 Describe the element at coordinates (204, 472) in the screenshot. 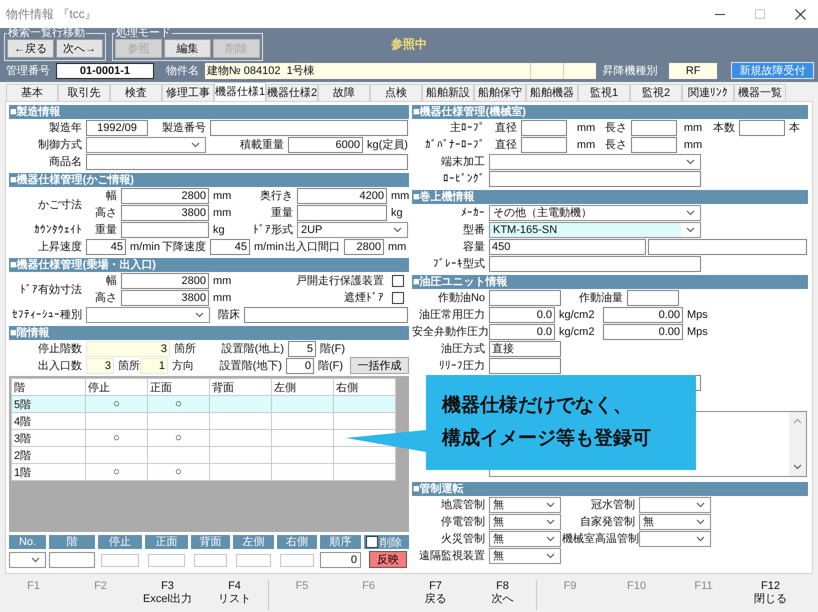

I see `table-row: 1階 ○ ○` at that location.